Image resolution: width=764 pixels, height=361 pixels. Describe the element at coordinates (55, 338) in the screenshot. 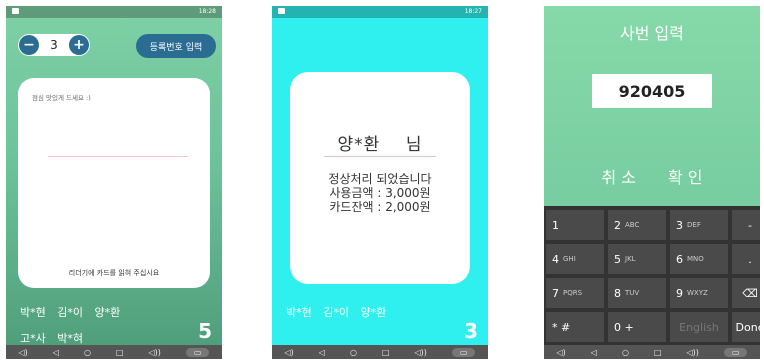

I see `names-row-2: 고*사 박*혀` at that location.